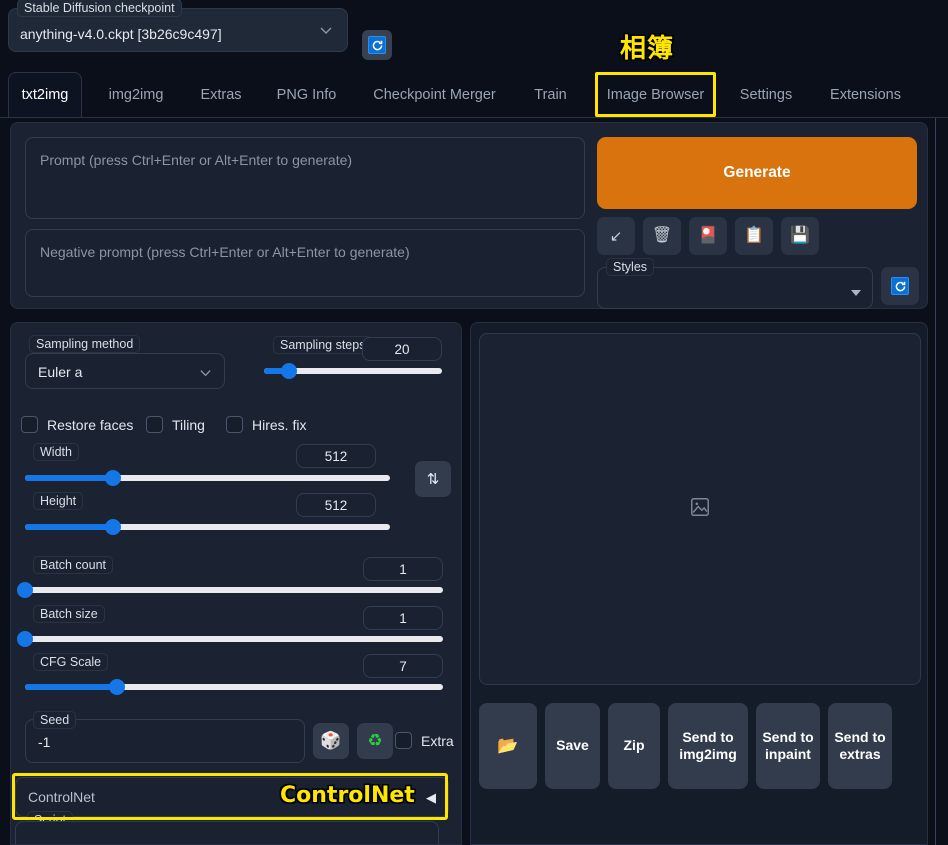 Image resolution: width=948 pixels, height=845 pixels. Describe the element at coordinates (347, 795) in the screenshot. I see `annotation-controlnet-text: ControlNet` at that location.